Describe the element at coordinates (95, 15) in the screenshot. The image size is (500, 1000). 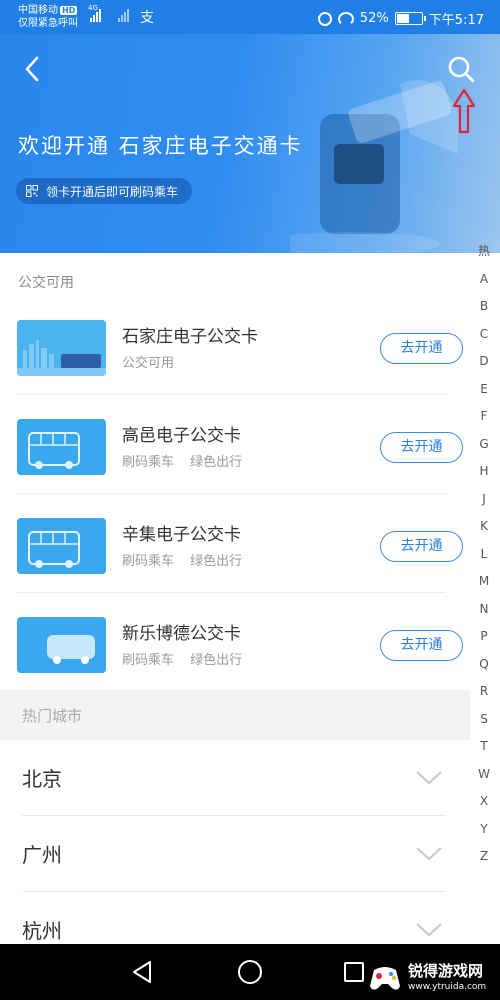
I see `signal-icon` at that location.